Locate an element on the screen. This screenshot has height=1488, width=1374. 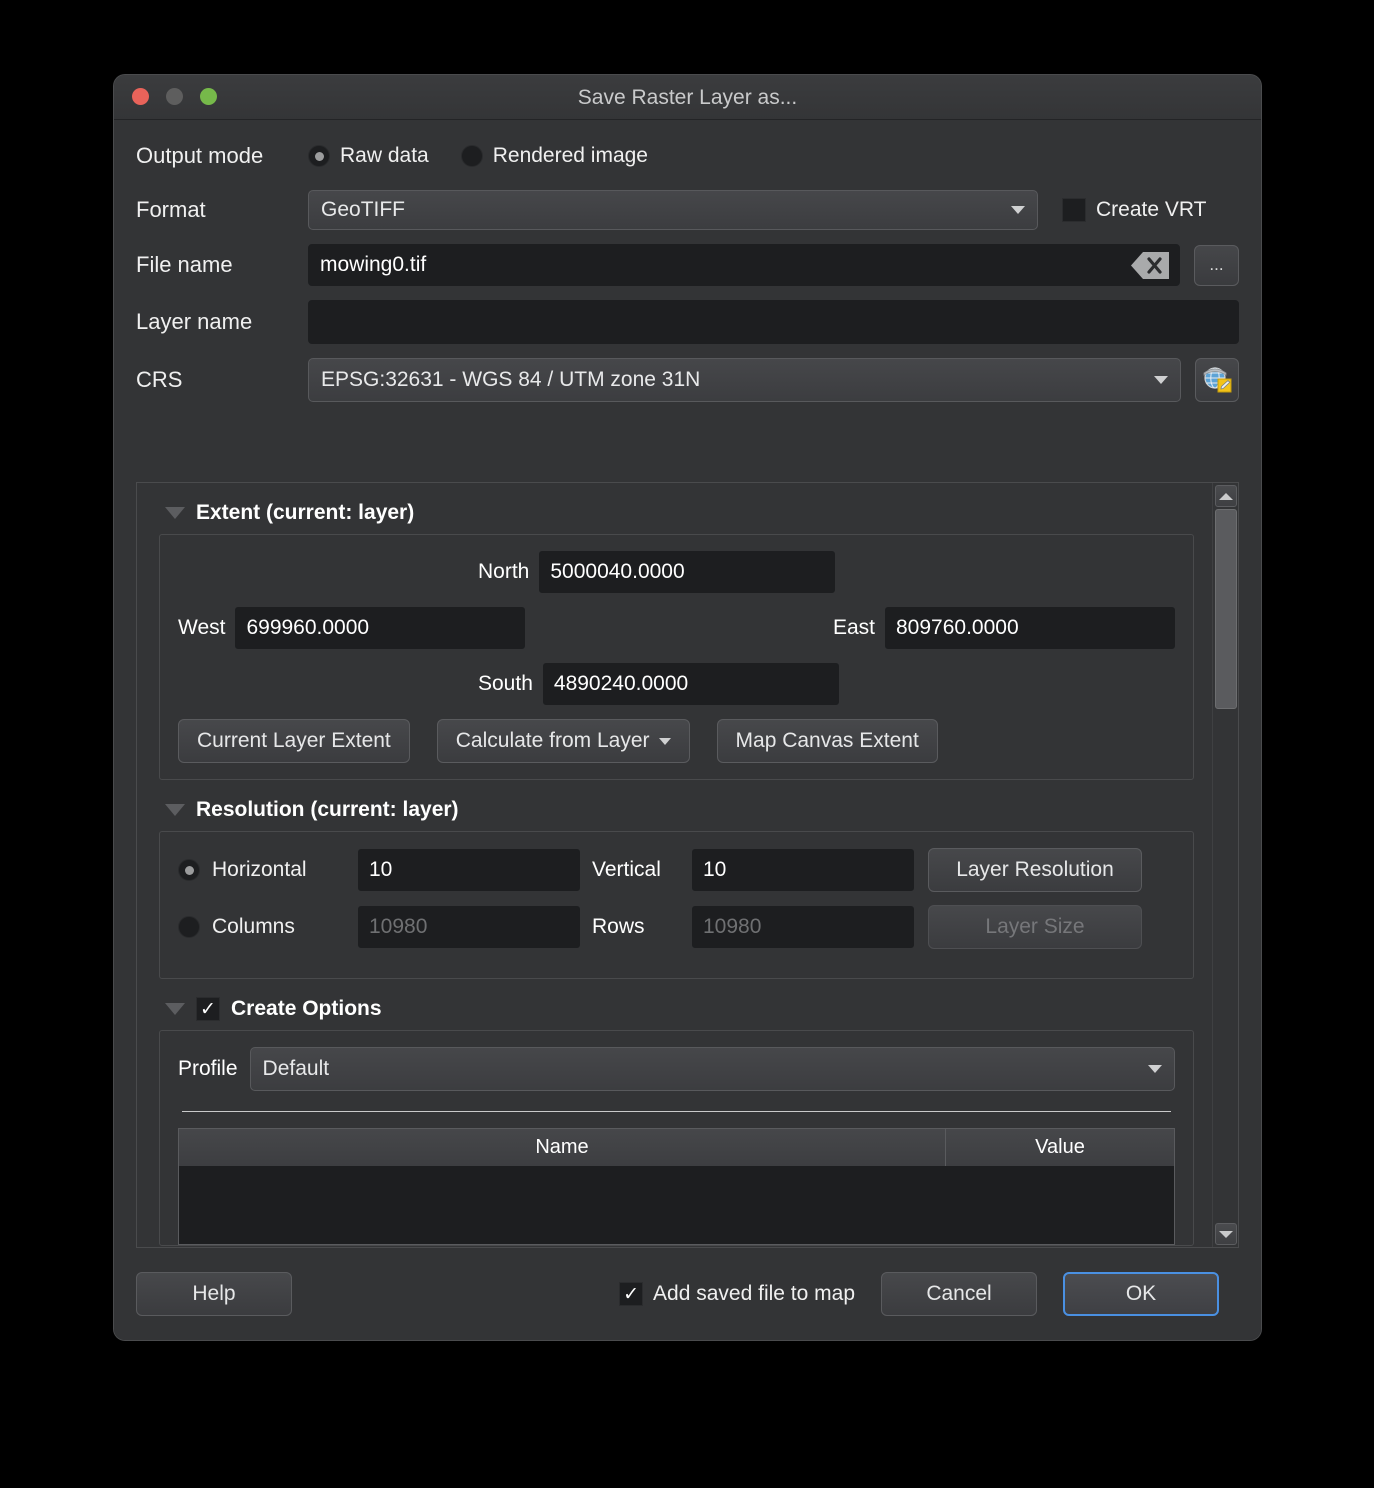
extent-north-row: North 5000040.0000 is located at coordinates (676, 572).